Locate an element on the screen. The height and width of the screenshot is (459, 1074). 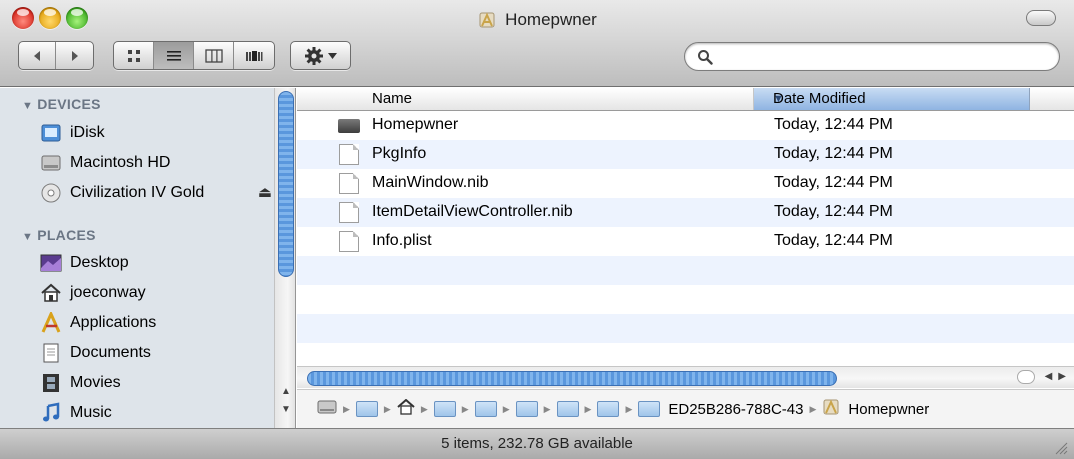
scroll-up-arrow-icon: ▲ is located at coordinates (286, 392).